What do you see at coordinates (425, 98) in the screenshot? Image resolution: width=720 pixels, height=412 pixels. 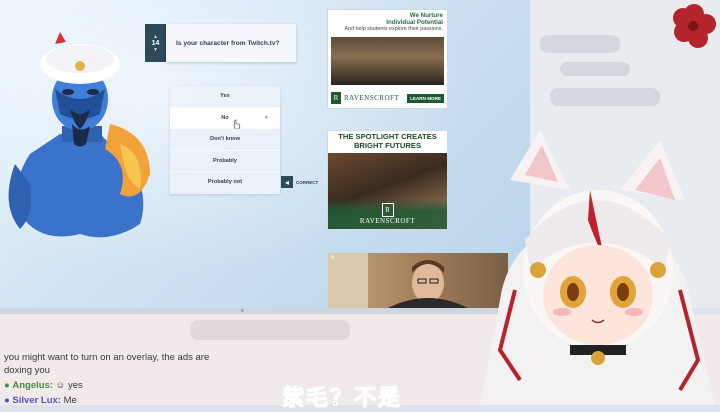 I see `learn-more-button: LEARN MORE` at bounding box center [425, 98].